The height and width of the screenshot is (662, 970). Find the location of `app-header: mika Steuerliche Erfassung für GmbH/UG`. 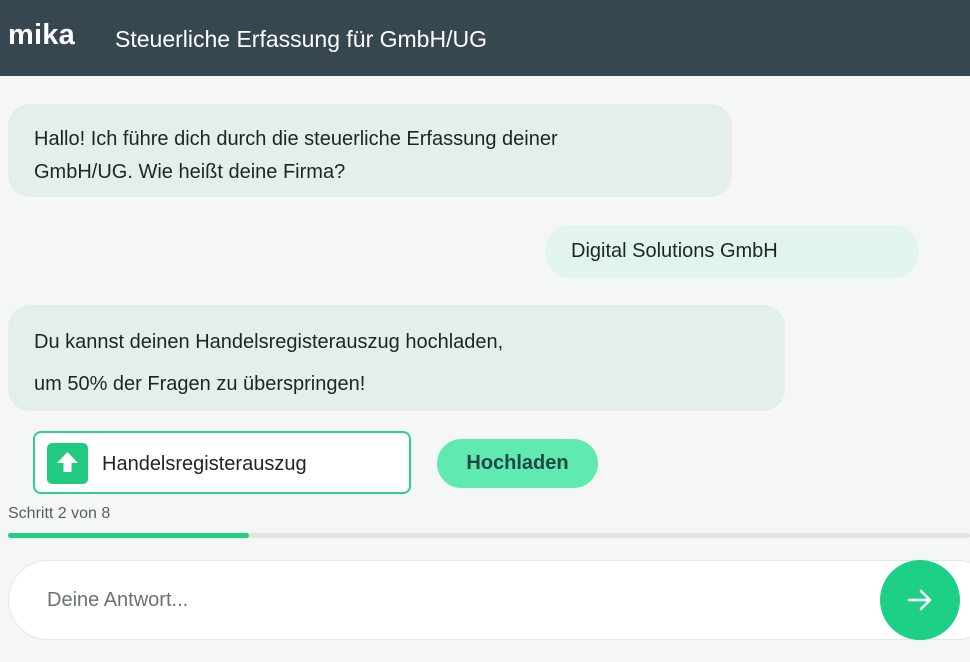

app-header: mika Steuerliche Erfassung für GmbH/UG is located at coordinates (485, 38).